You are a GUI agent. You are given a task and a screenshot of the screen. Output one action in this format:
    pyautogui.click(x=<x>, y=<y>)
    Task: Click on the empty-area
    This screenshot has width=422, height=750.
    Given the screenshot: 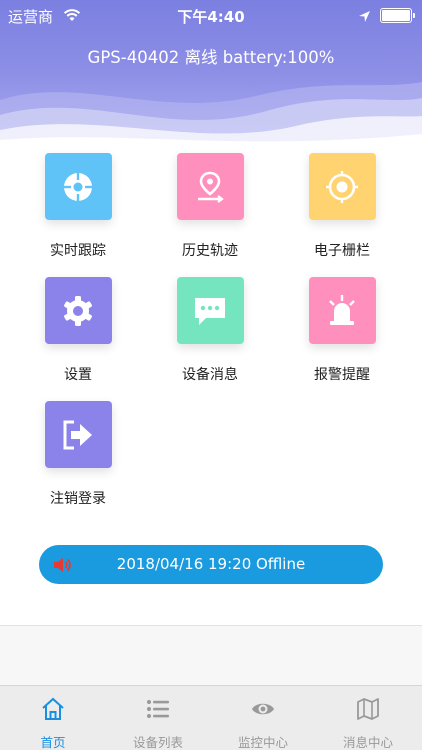 What is the action you would take?
    pyautogui.click(x=211, y=656)
    